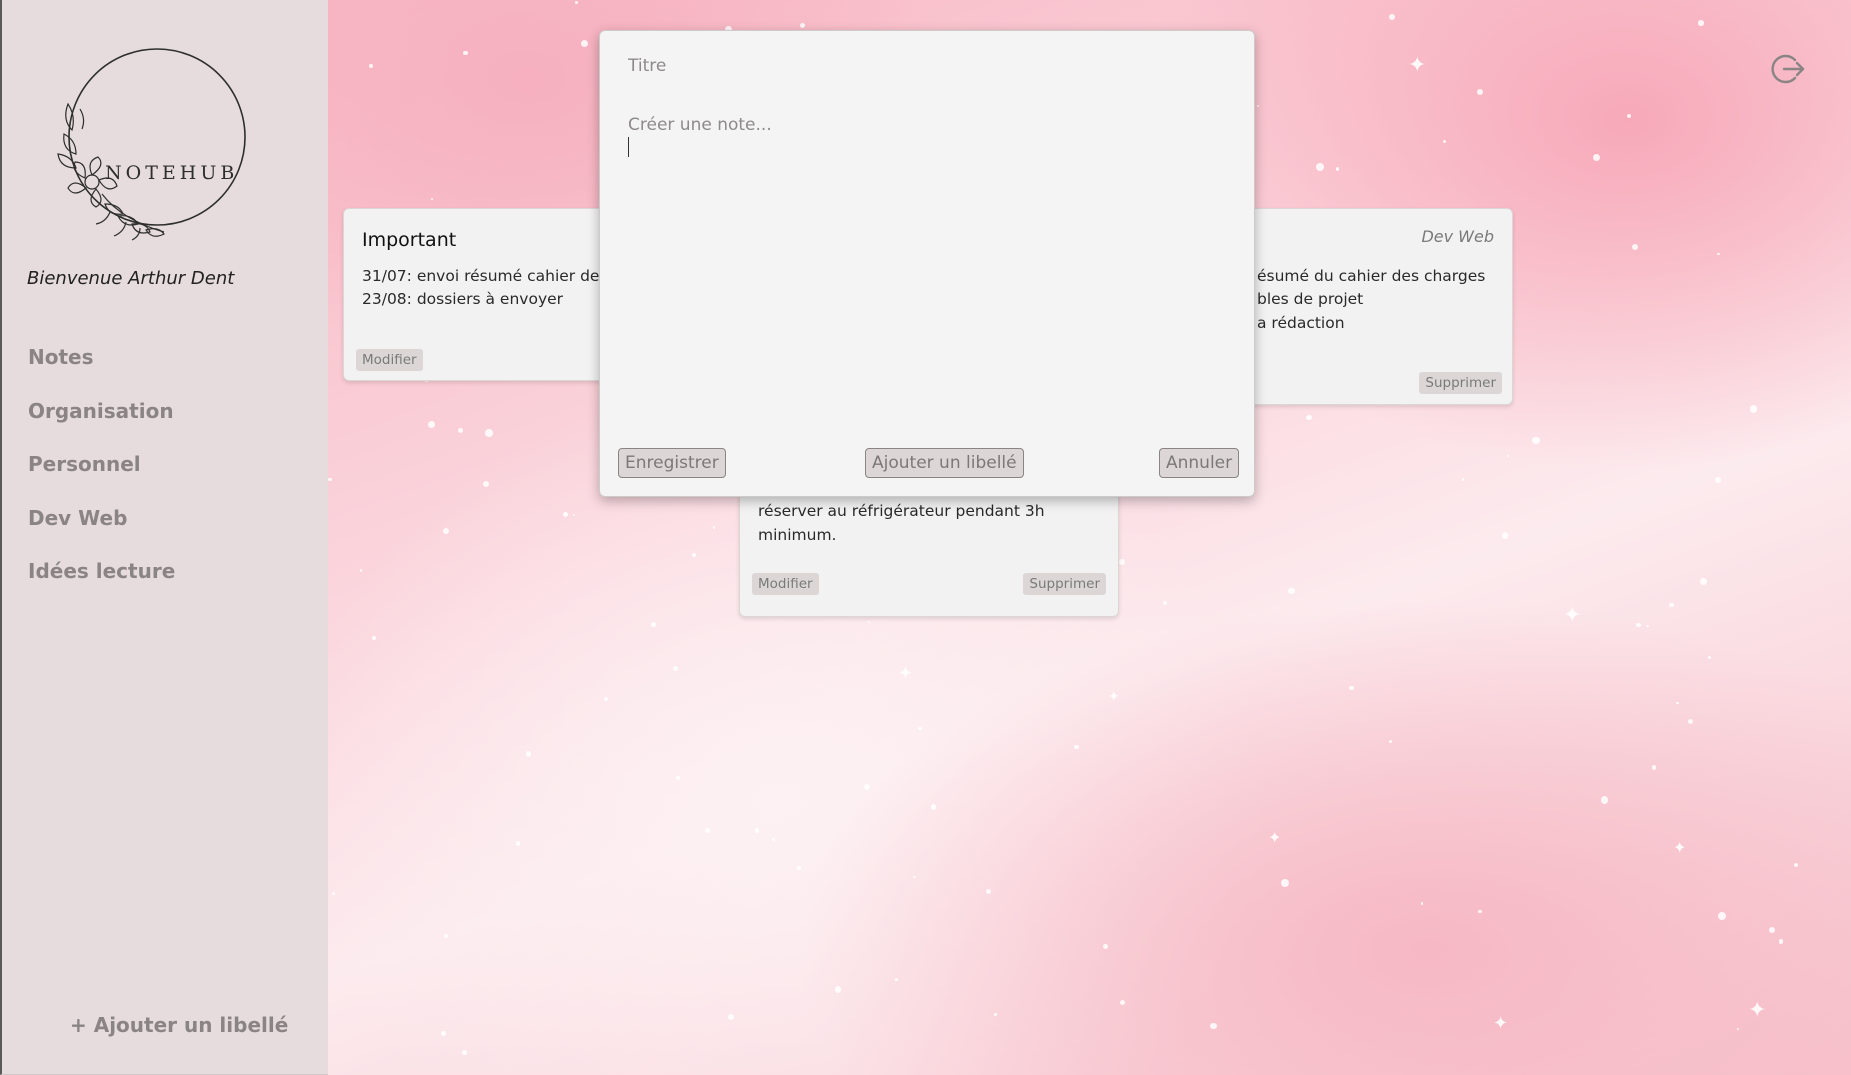 The width and height of the screenshot is (1851, 1075). Describe the element at coordinates (485, 276) in the screenshot. I see `note-text-line: 31/07: envoi résumé cahier des` at that location.